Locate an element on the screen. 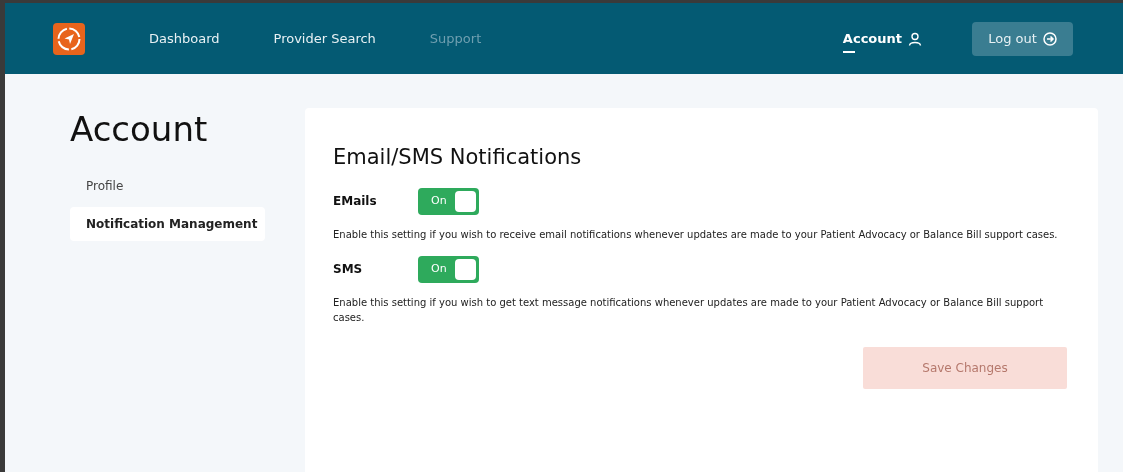 The image size is (1123, 472). logo-icon is located at coordinates (69, 38).